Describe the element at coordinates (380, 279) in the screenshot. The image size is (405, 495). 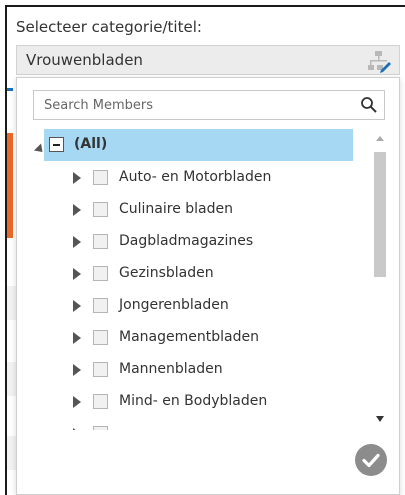
I see `vertical-scrollbar` at that location.